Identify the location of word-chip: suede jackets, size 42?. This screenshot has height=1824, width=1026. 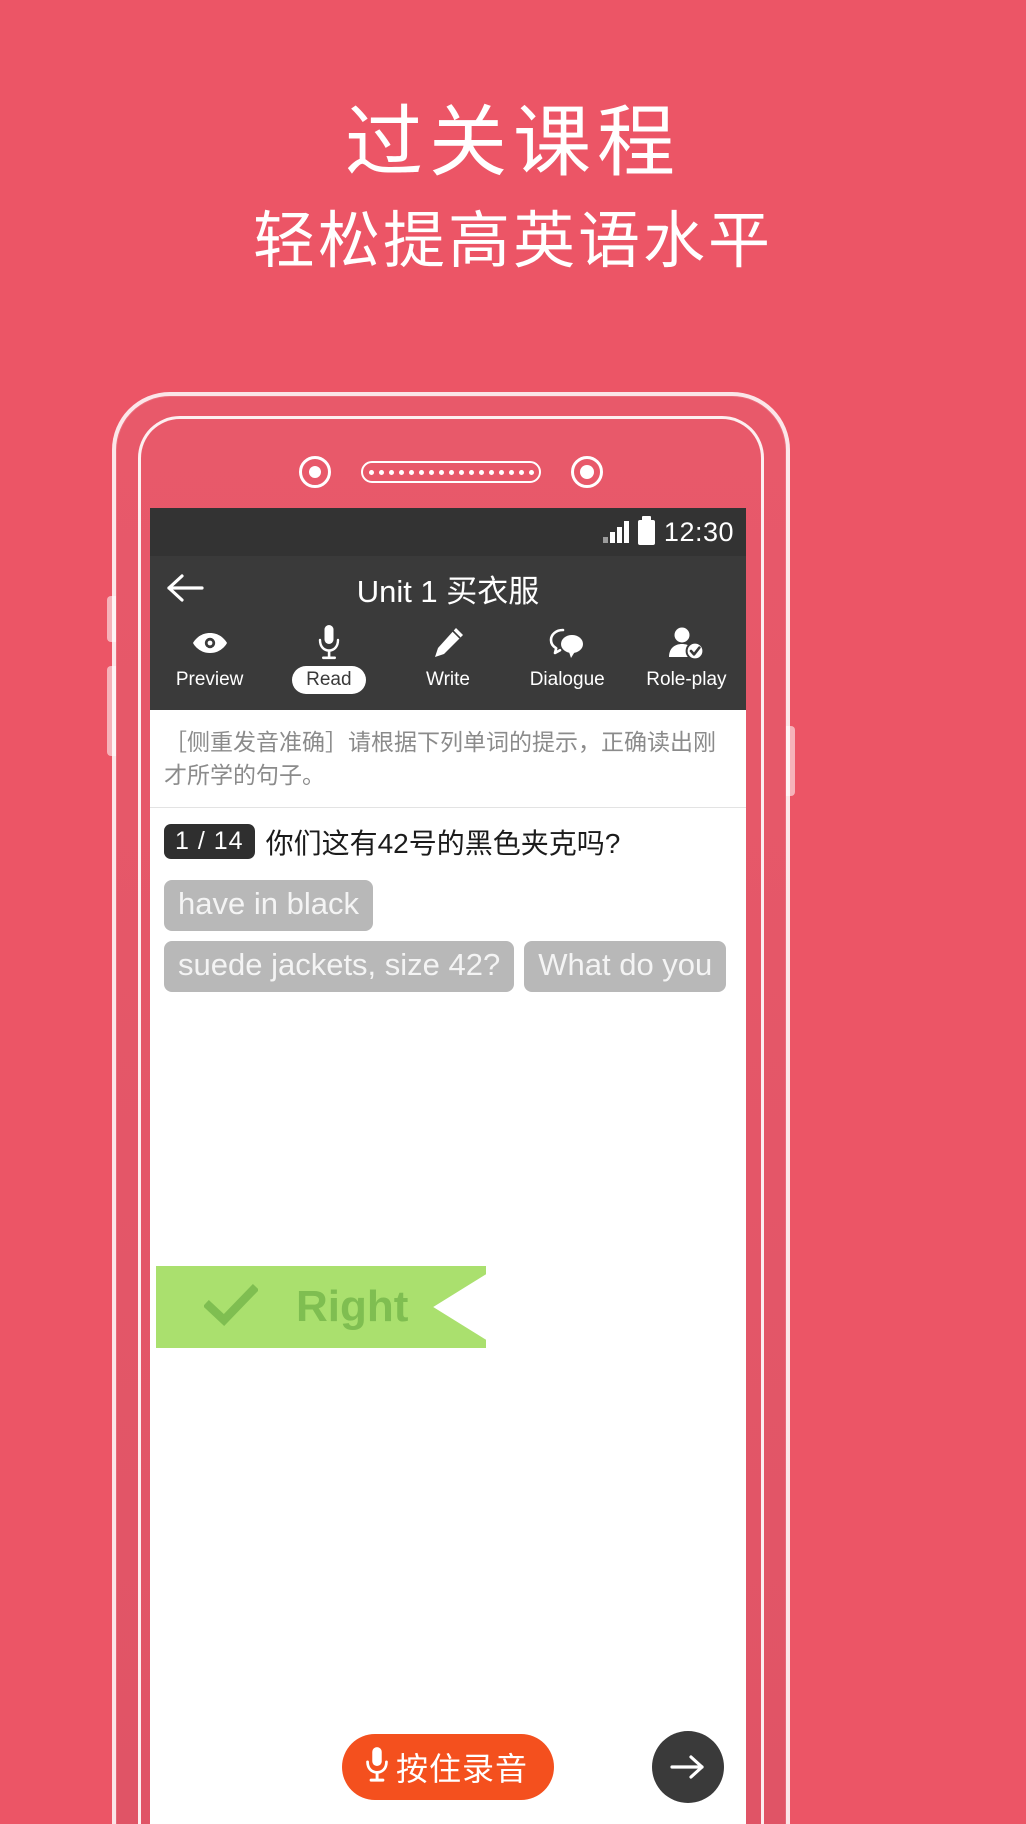
(339, 966).